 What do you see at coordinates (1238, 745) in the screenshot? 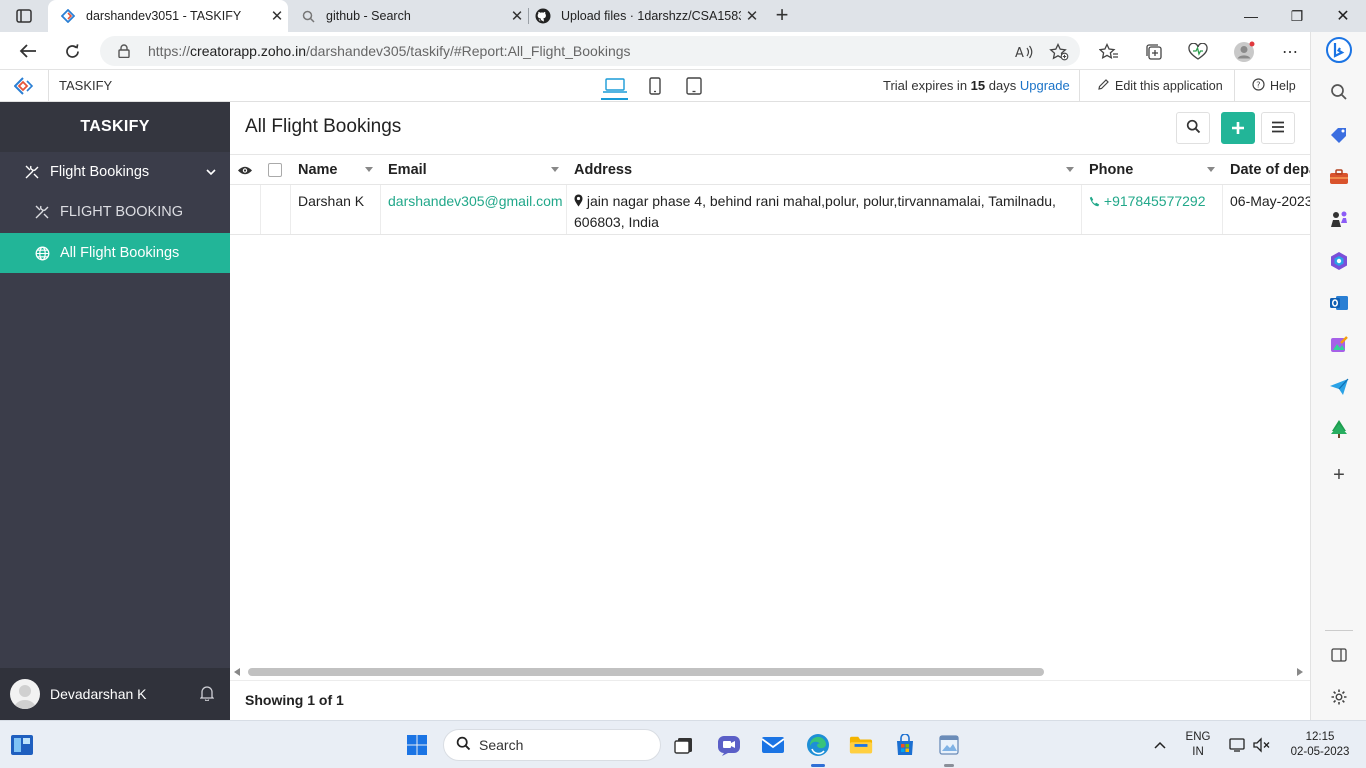
I see `network-icon` at bounding box center [1238, 745].